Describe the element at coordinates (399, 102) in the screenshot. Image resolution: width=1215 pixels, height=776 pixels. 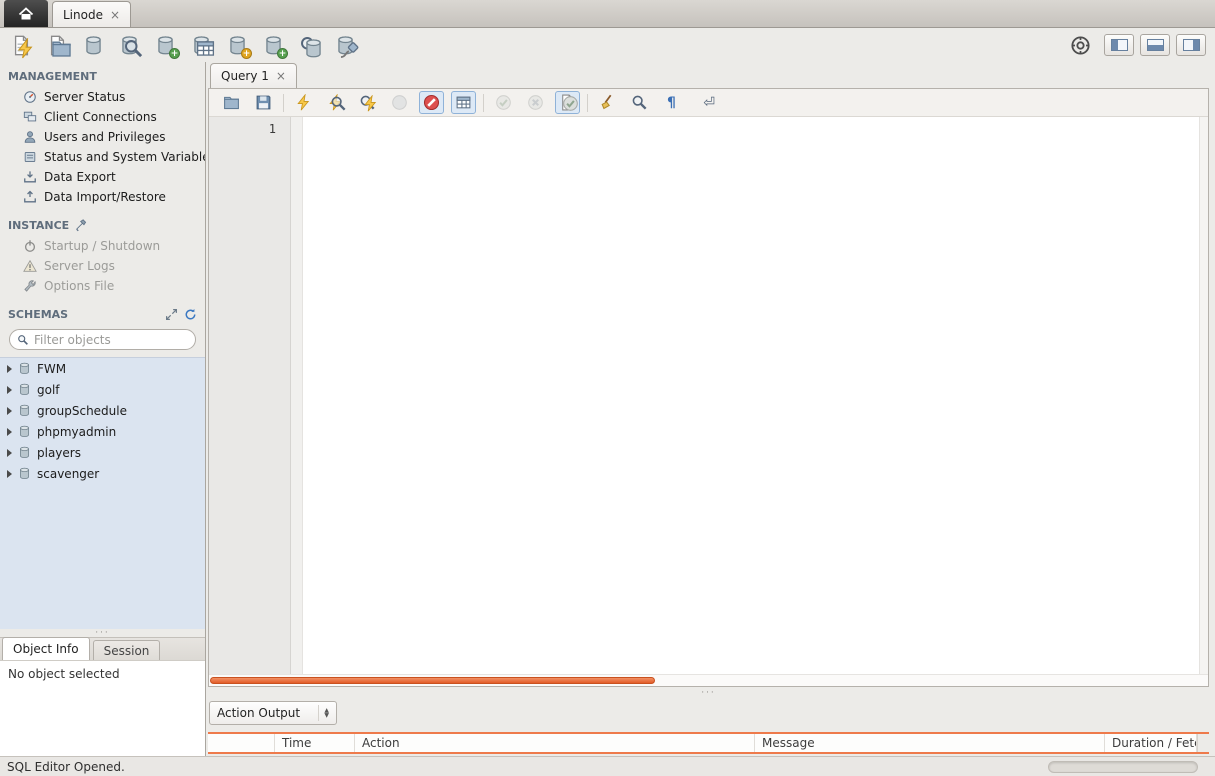
I see `stop-button` at that location.